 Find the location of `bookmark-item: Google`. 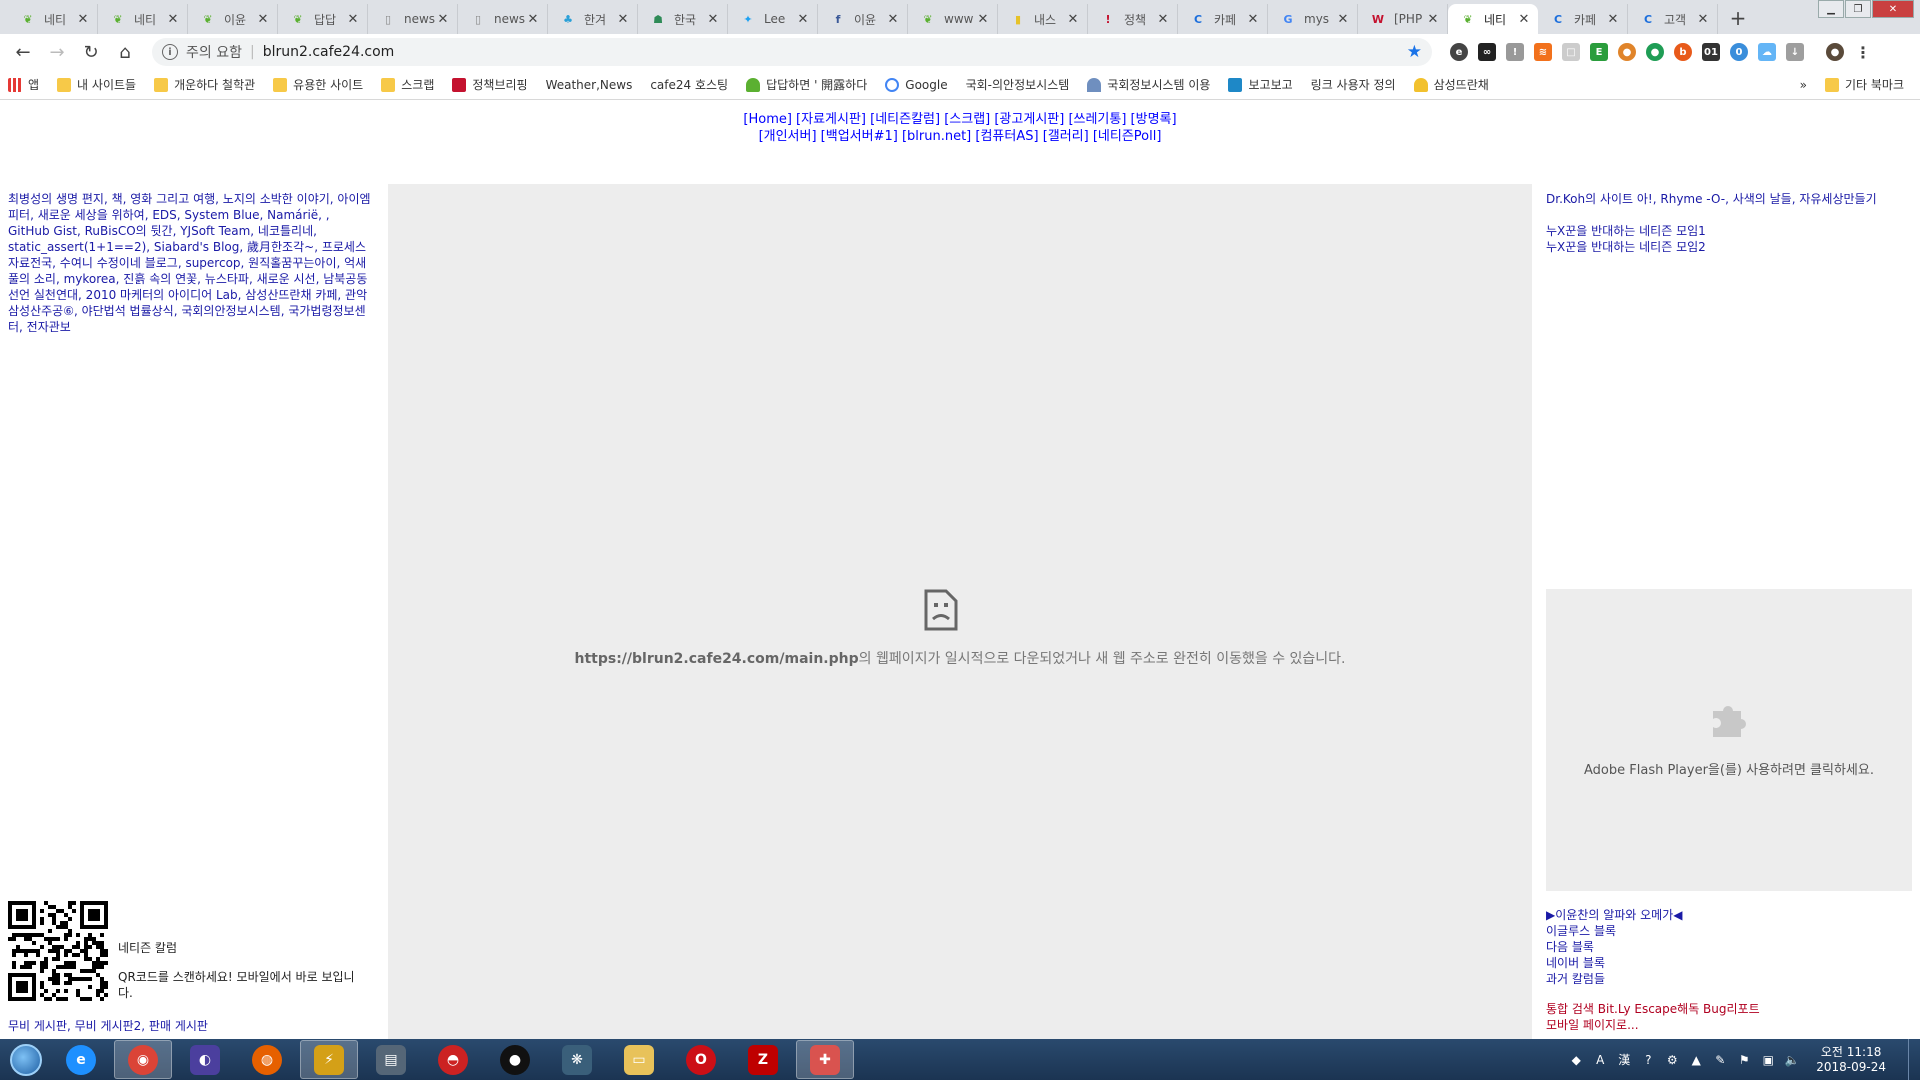

bookmark-item: Google is located at coordinates (916, 84).